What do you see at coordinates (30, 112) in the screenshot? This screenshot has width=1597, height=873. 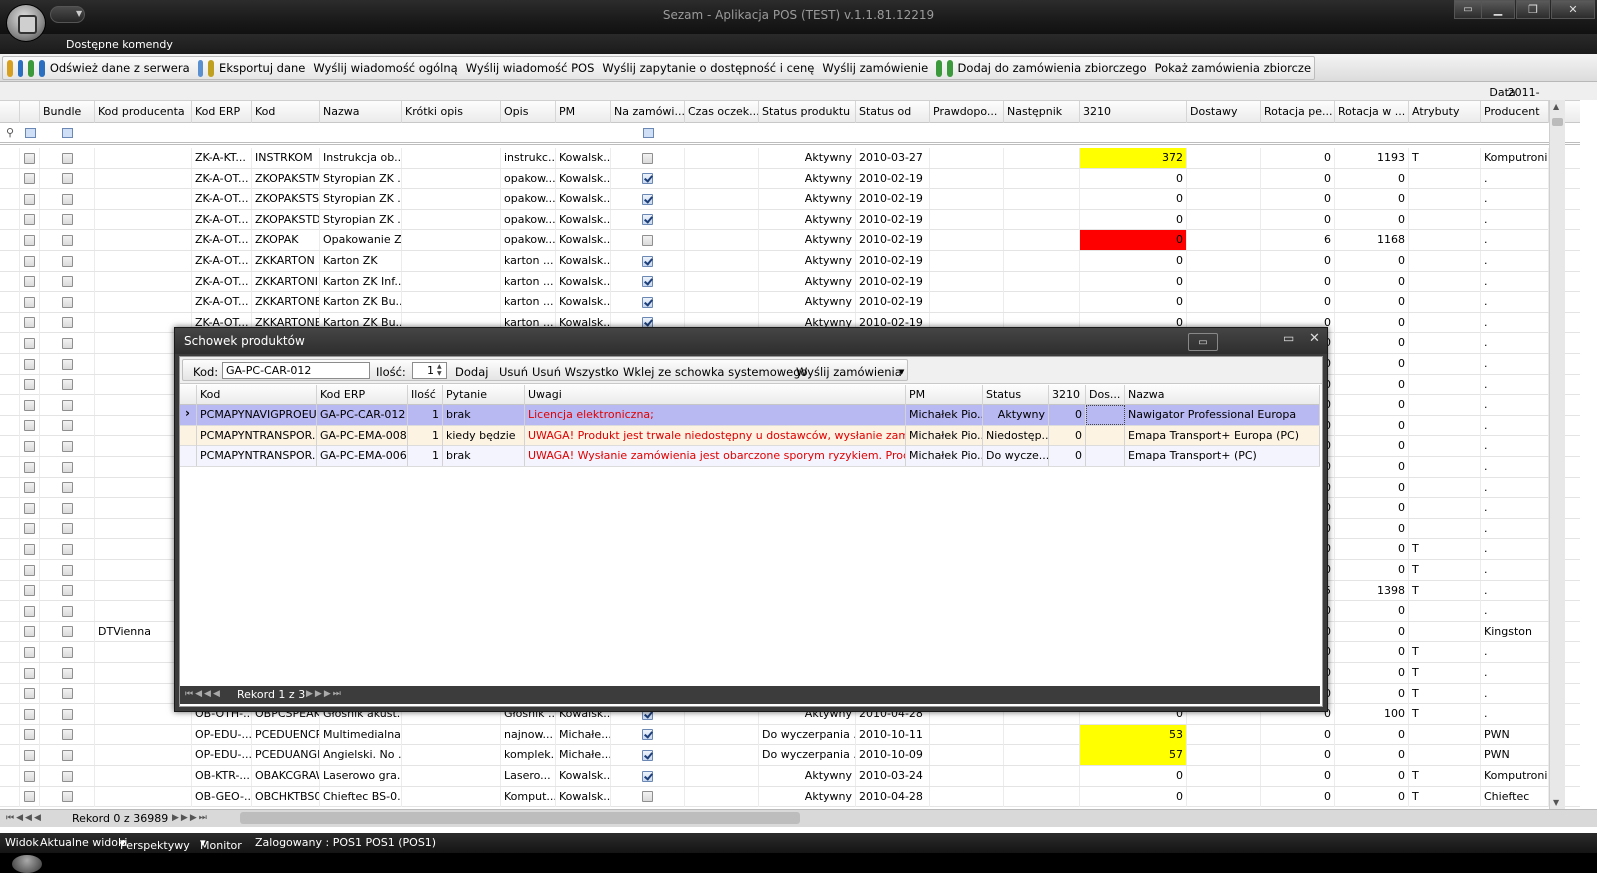 I see `grid-header-cell` at bounding box center [30, 112].